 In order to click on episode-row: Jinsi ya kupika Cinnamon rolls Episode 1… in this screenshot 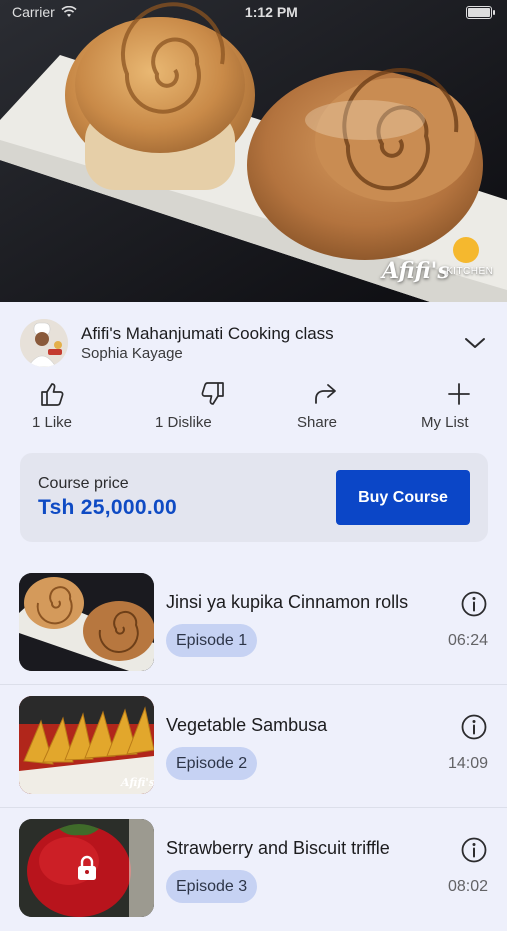, I will do `click(253, 623)`.